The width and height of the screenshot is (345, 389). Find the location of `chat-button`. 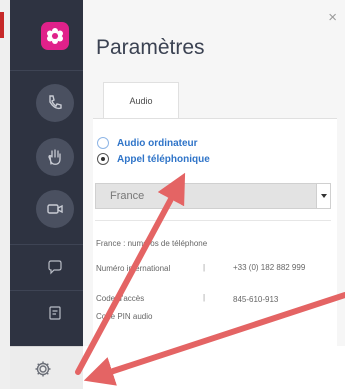

chat-button is located at coordinates (55, 267).